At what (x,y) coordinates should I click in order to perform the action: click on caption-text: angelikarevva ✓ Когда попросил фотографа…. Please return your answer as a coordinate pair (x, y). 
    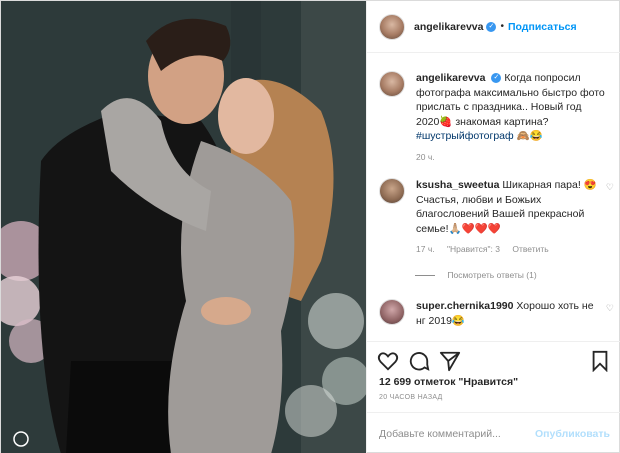
    Looking at the image, I should click on (511, 117).